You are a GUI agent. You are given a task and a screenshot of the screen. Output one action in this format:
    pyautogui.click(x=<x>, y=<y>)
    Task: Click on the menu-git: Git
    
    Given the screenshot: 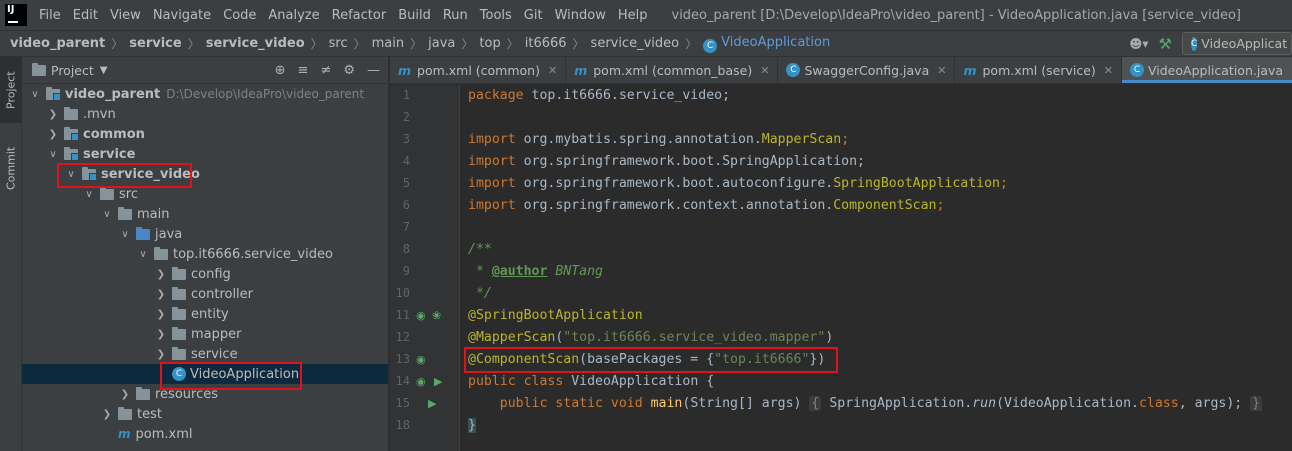 What is the action you would take?
    pyautogui.click(x=533, y=15)
    